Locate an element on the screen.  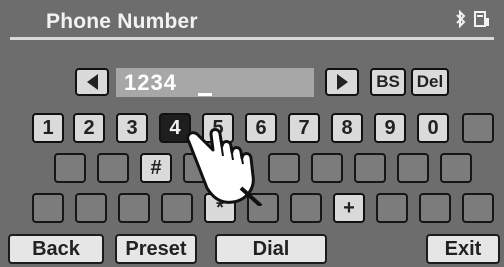
cursor-left-button is located at coordinates (92, 82).